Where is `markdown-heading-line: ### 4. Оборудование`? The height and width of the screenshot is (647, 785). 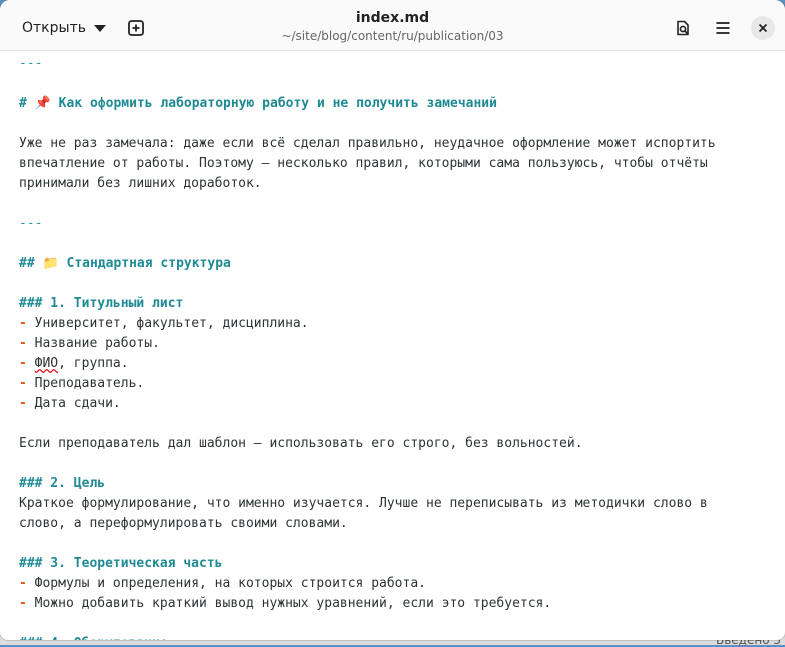 markdown-heading-line: ### 4. Оборудование is located at coordinates (93, 637).